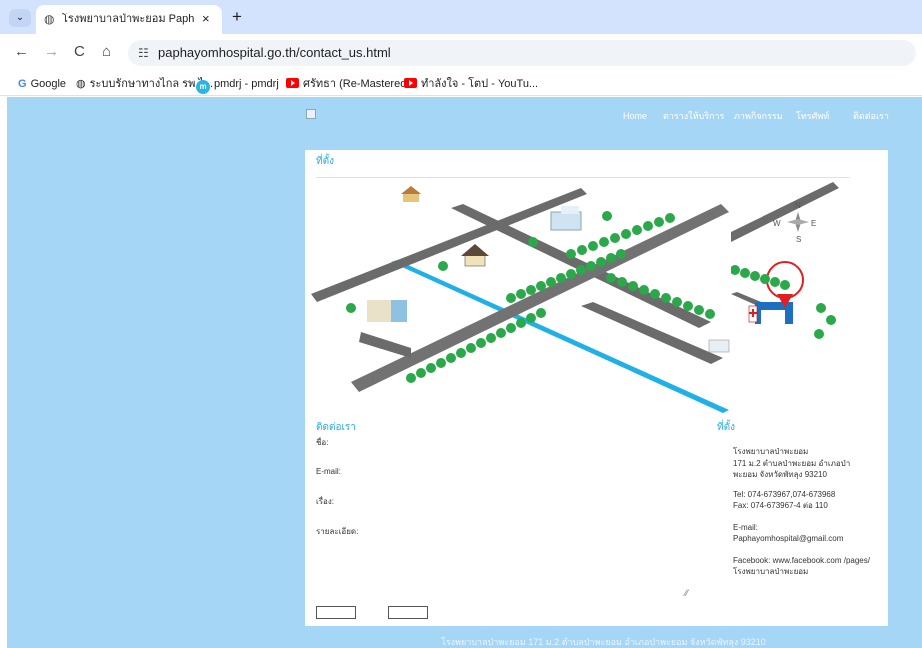  What do you see at coordinates (237, 85) in the screenshot?
I see `bookmark-pmdrj: m pmdrj - pmdrj` at bounding box center [237, 85].